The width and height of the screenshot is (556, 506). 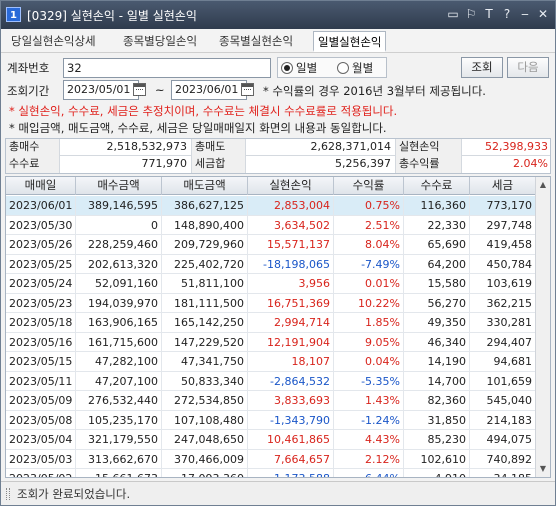 I want to click on radio-daily-label: 일별, so click(x=307, y=68).